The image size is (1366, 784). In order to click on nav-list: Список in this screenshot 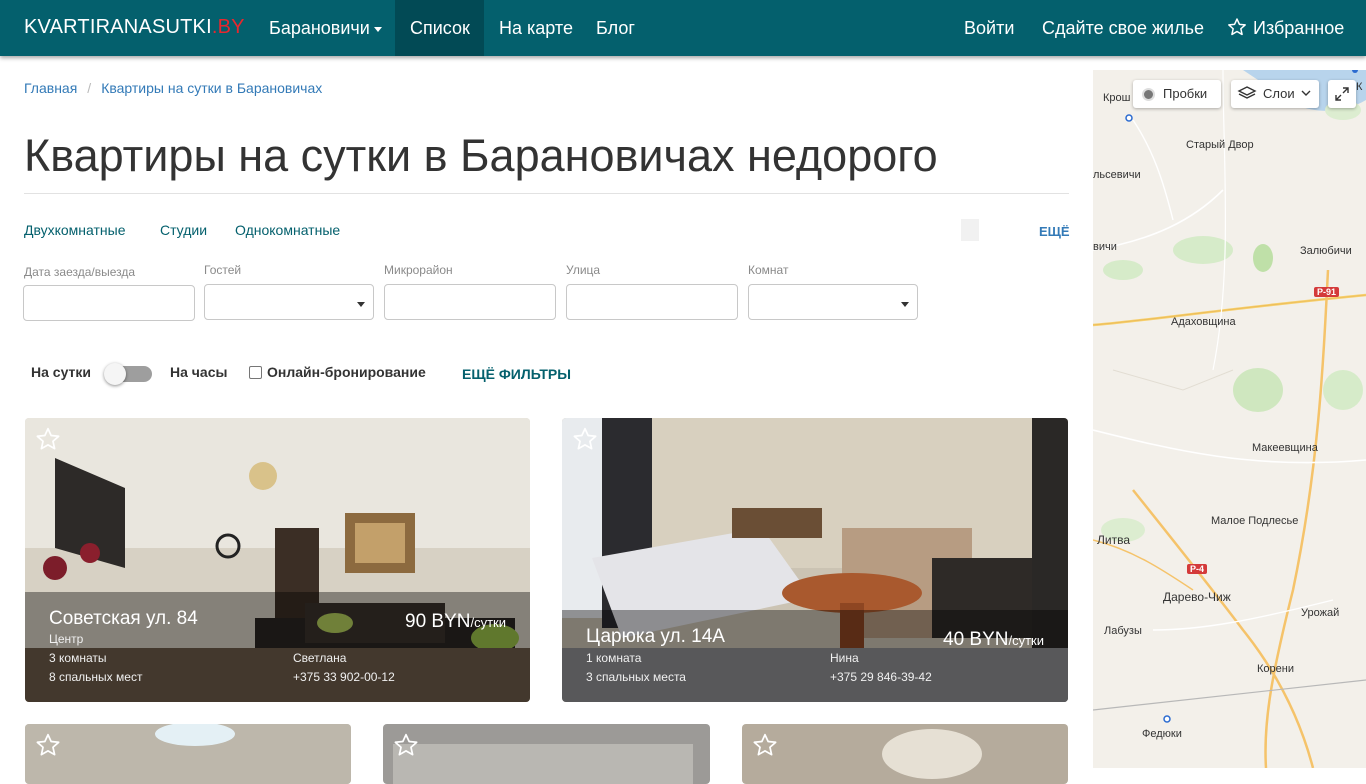, I will do `click(439, 28)`.